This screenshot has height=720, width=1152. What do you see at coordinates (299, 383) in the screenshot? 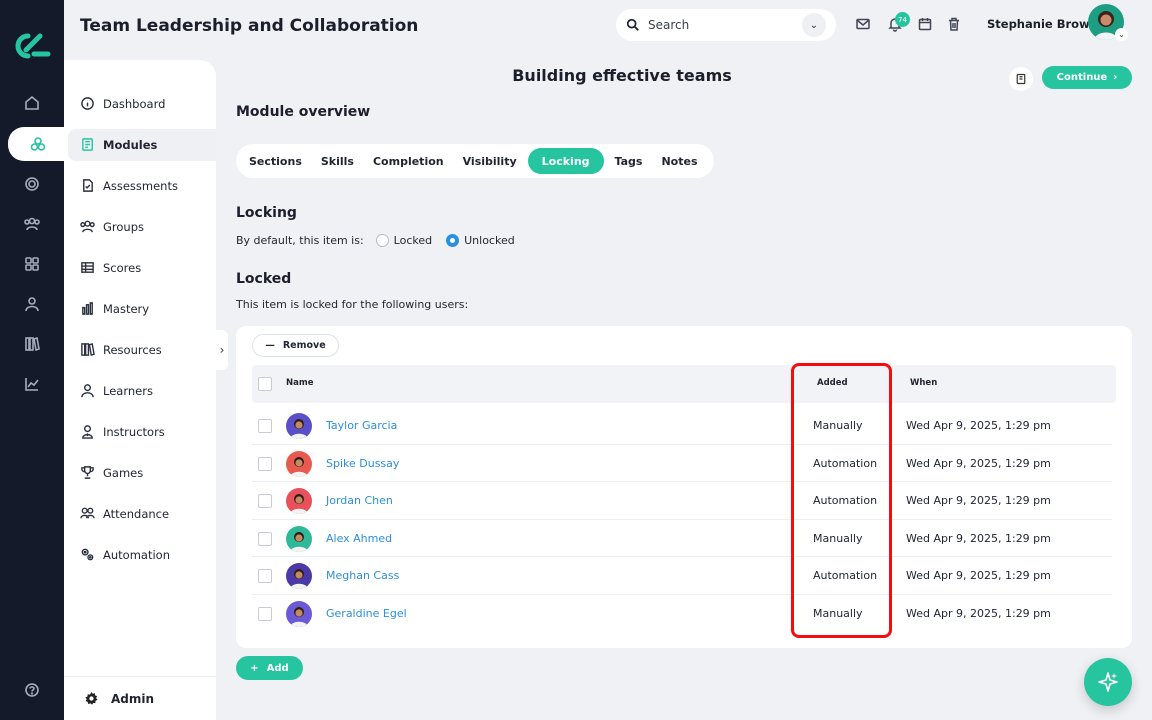
I see `column-header-name: Name` at bounding box center [299, 383].